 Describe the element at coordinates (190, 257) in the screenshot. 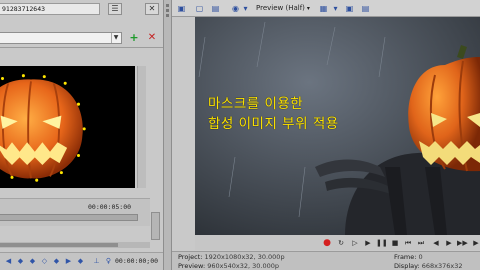

I see `project-label: Project:` at that location.